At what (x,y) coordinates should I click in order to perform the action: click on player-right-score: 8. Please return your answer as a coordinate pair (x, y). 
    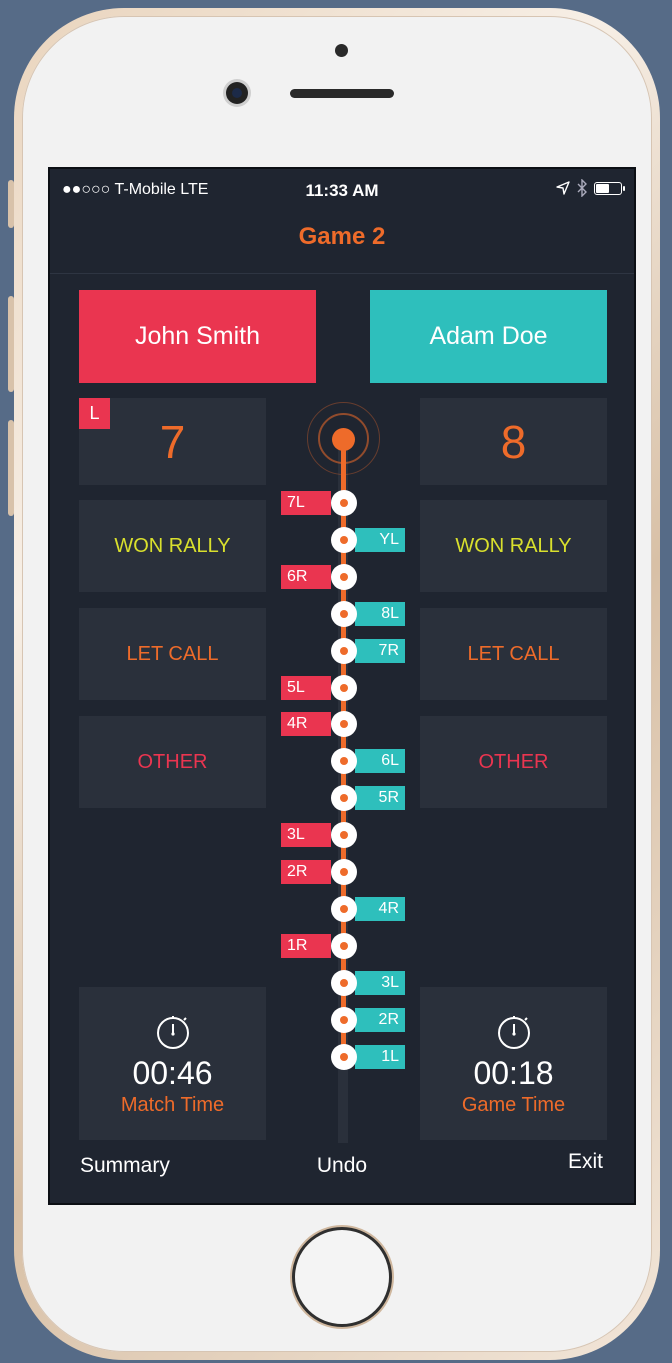
    Looking at the image, I should click on (513, 441).